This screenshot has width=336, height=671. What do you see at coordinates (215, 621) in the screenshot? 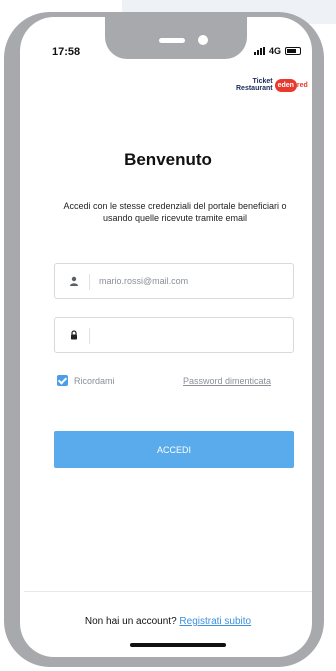
I see `register-link: Registrati subito` at bounding box center [215, 621].